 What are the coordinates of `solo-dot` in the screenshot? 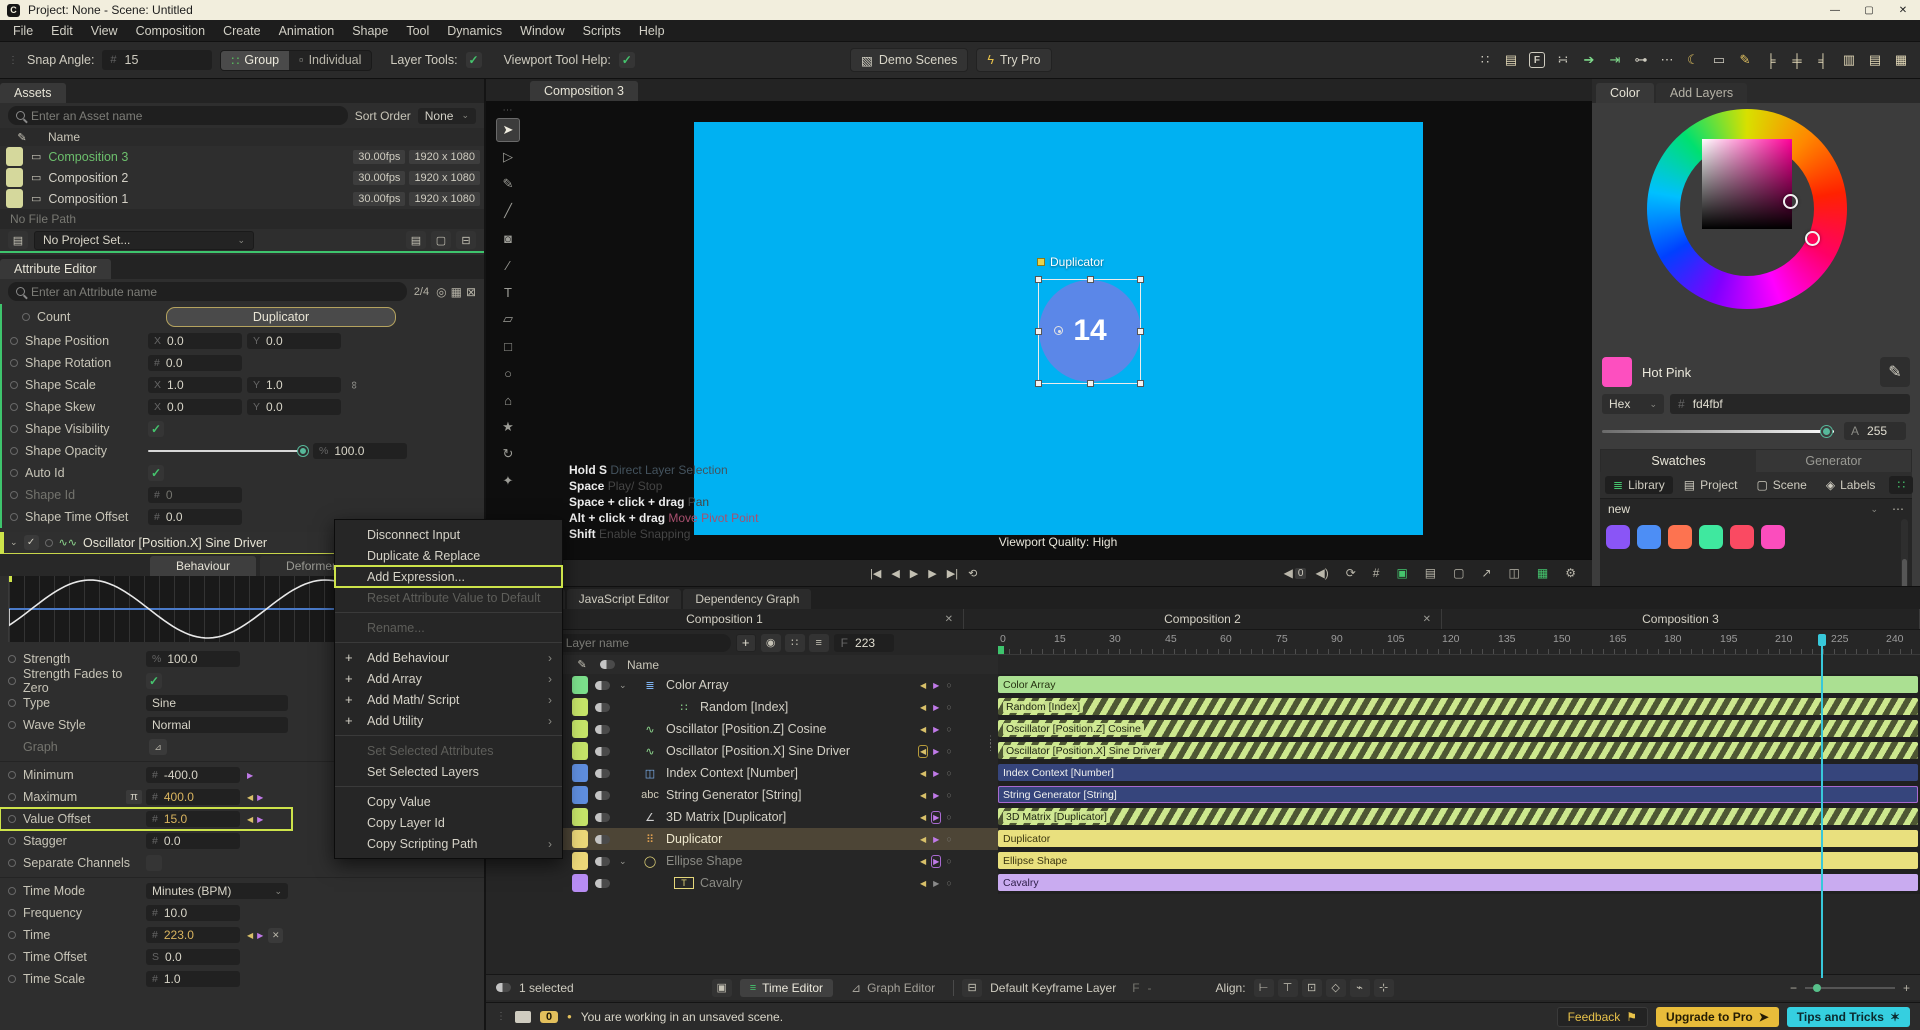 It's located at (48, 542).